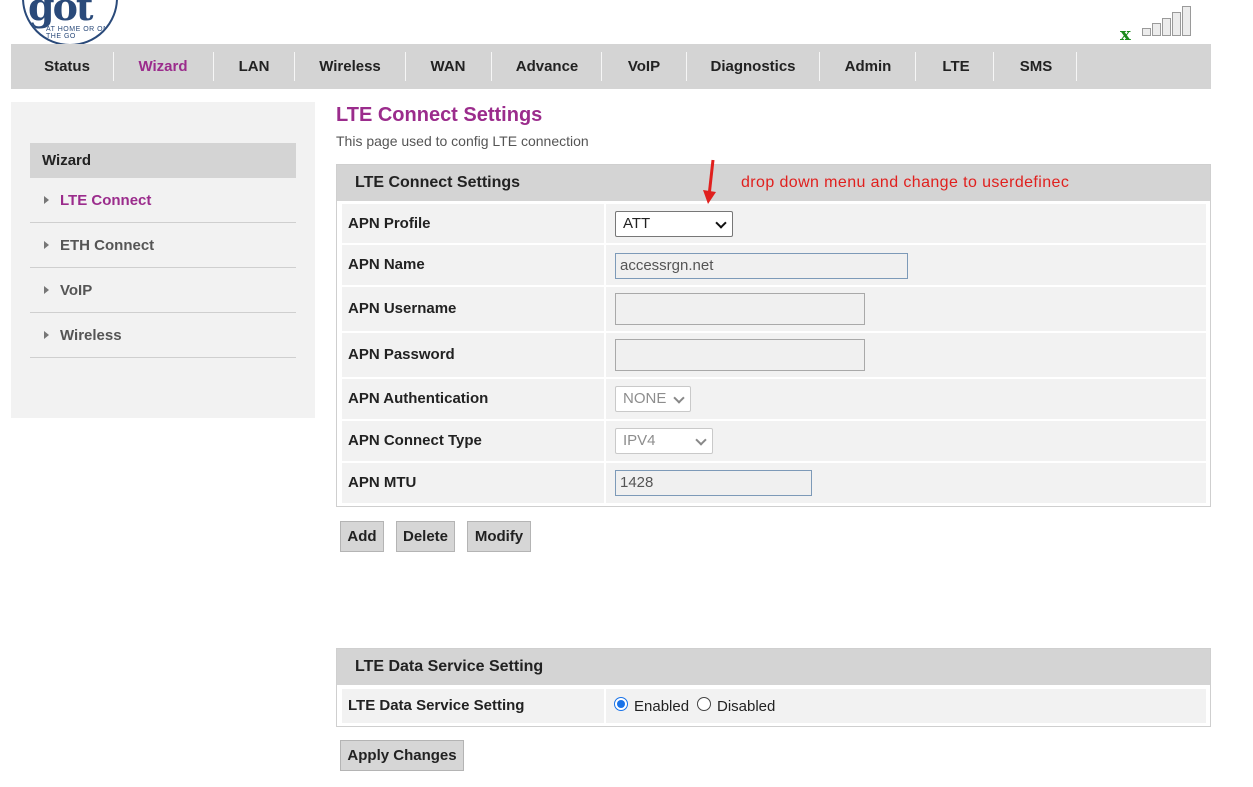 The image size is (1253, 787). What do you see at coordinates (774, 399) in the screenshot?
I see `row-apn-authentication: APN Authentication NONE` at bounding box center [774, 399].